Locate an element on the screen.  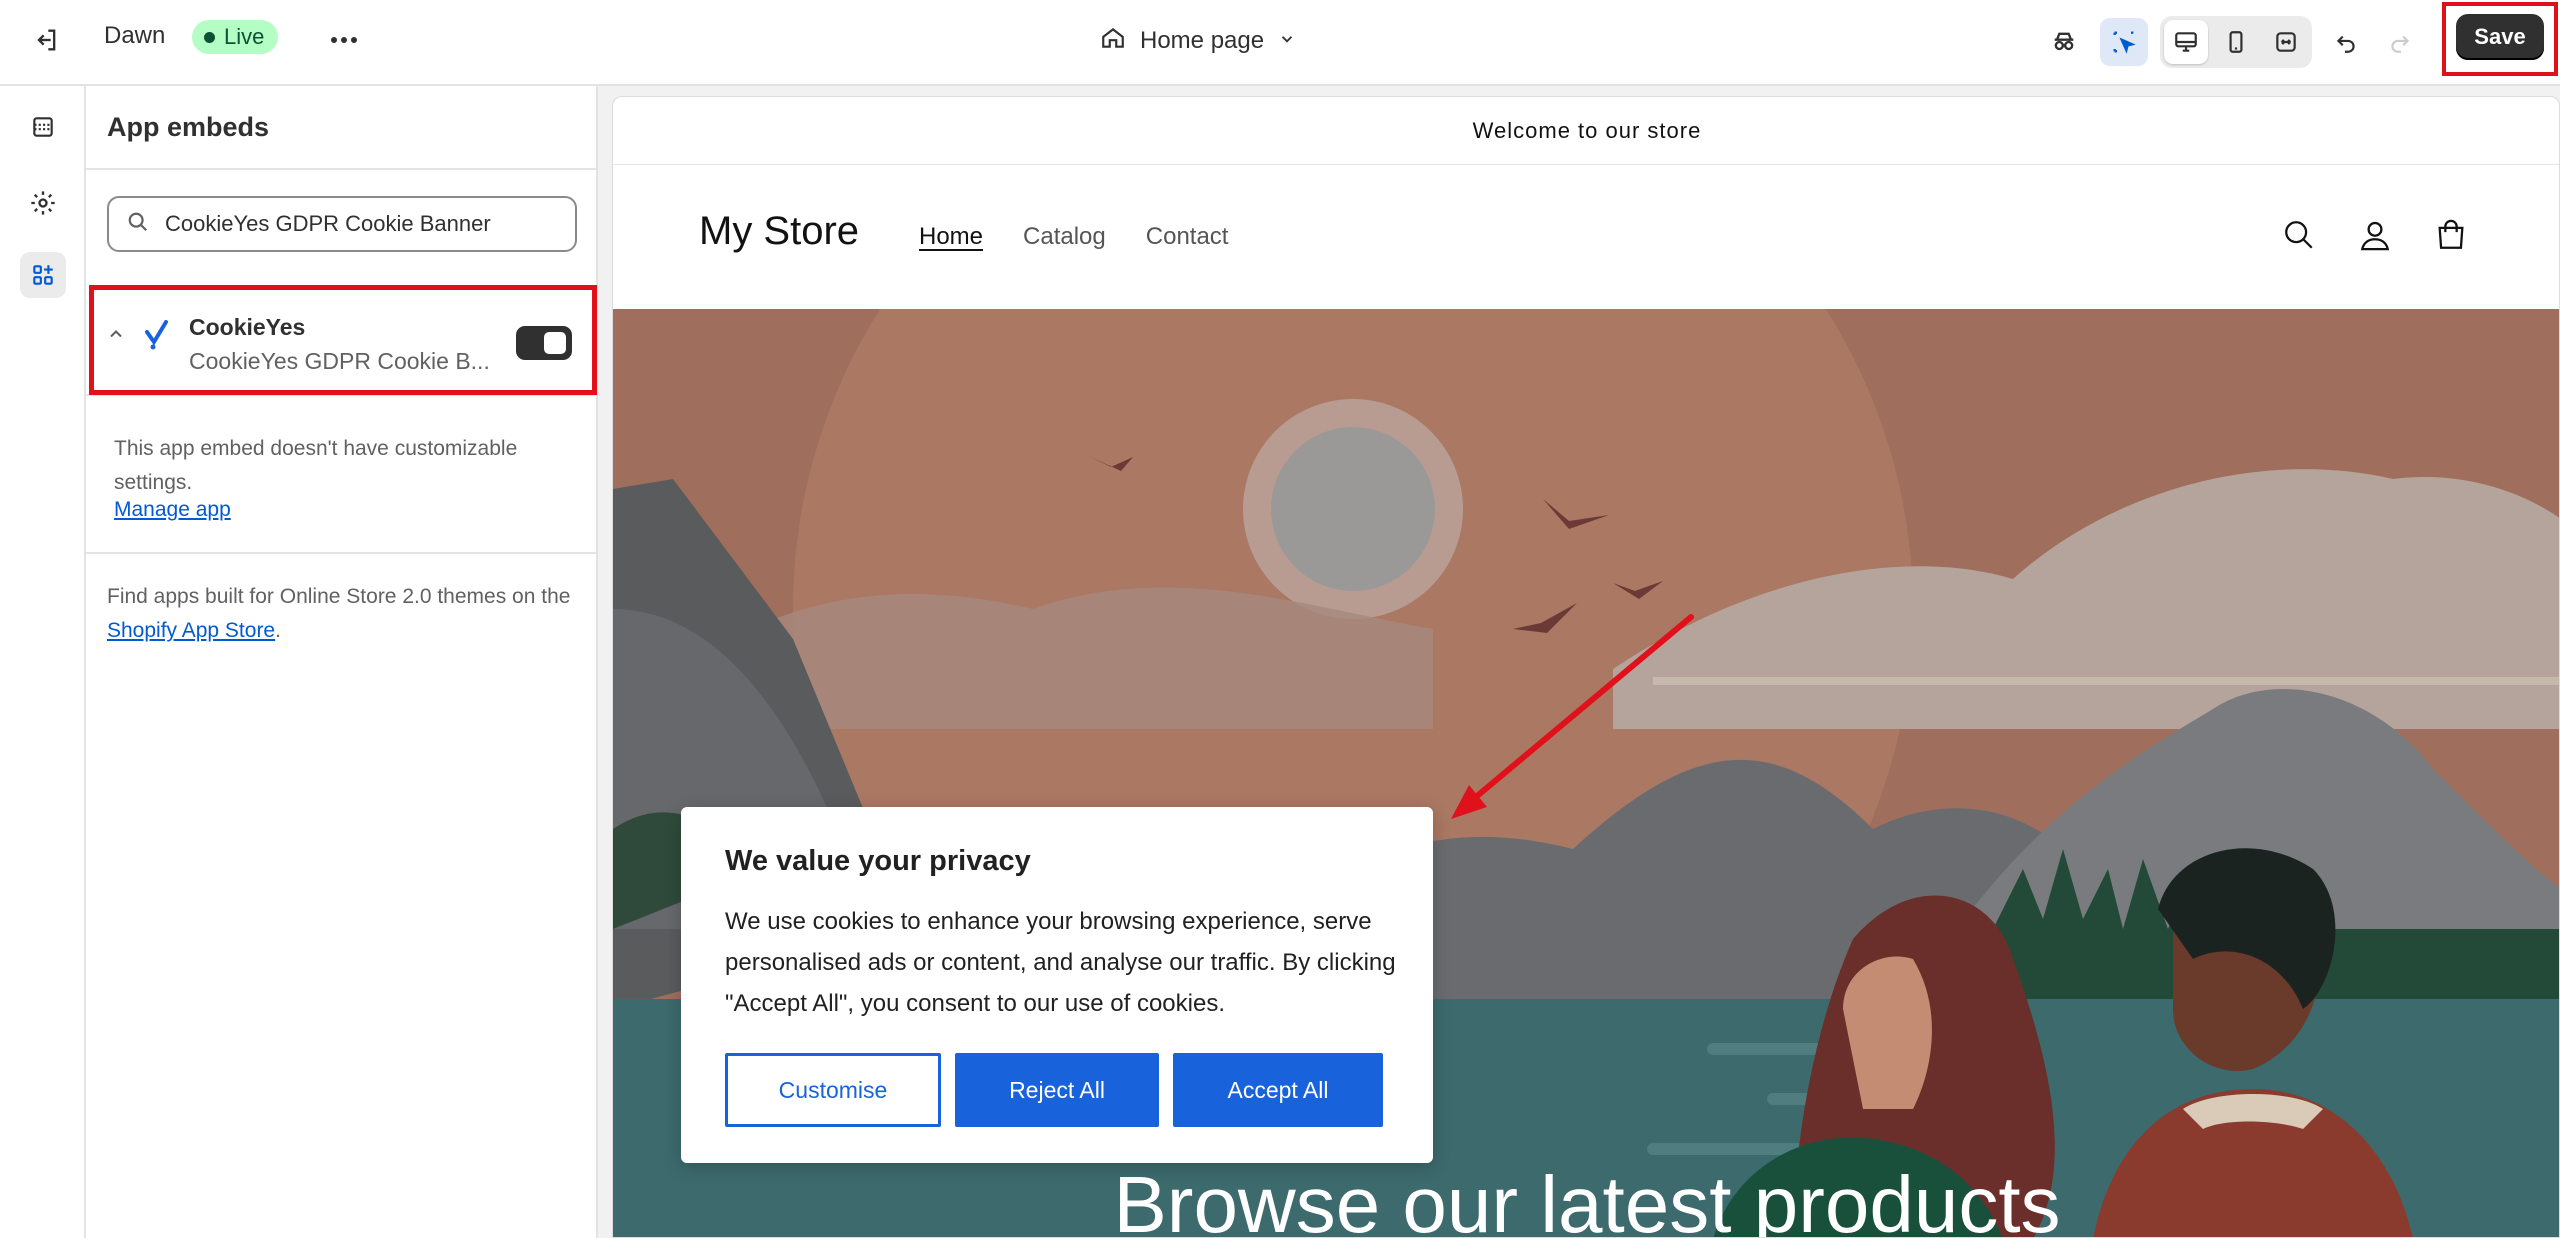
sections-icon is located at coordinates (43, 127).